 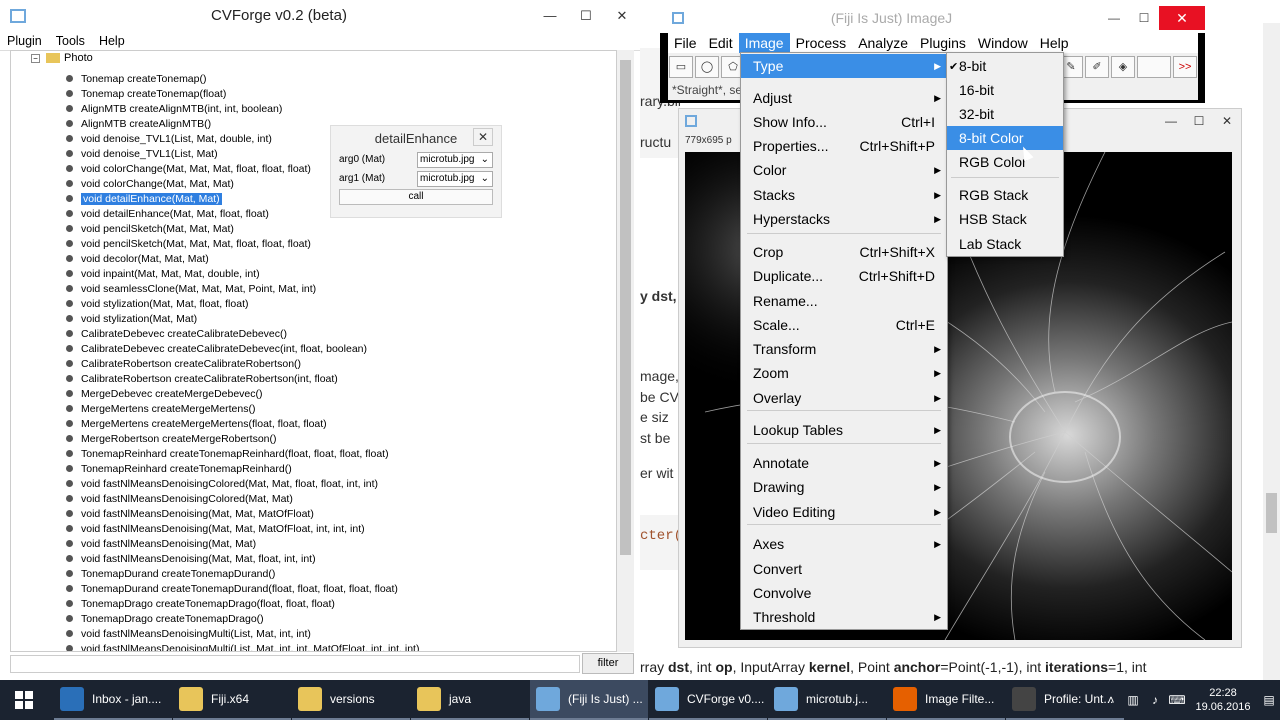 I want to click on dialog-close-button: ✕, so click(x=483, y=137).